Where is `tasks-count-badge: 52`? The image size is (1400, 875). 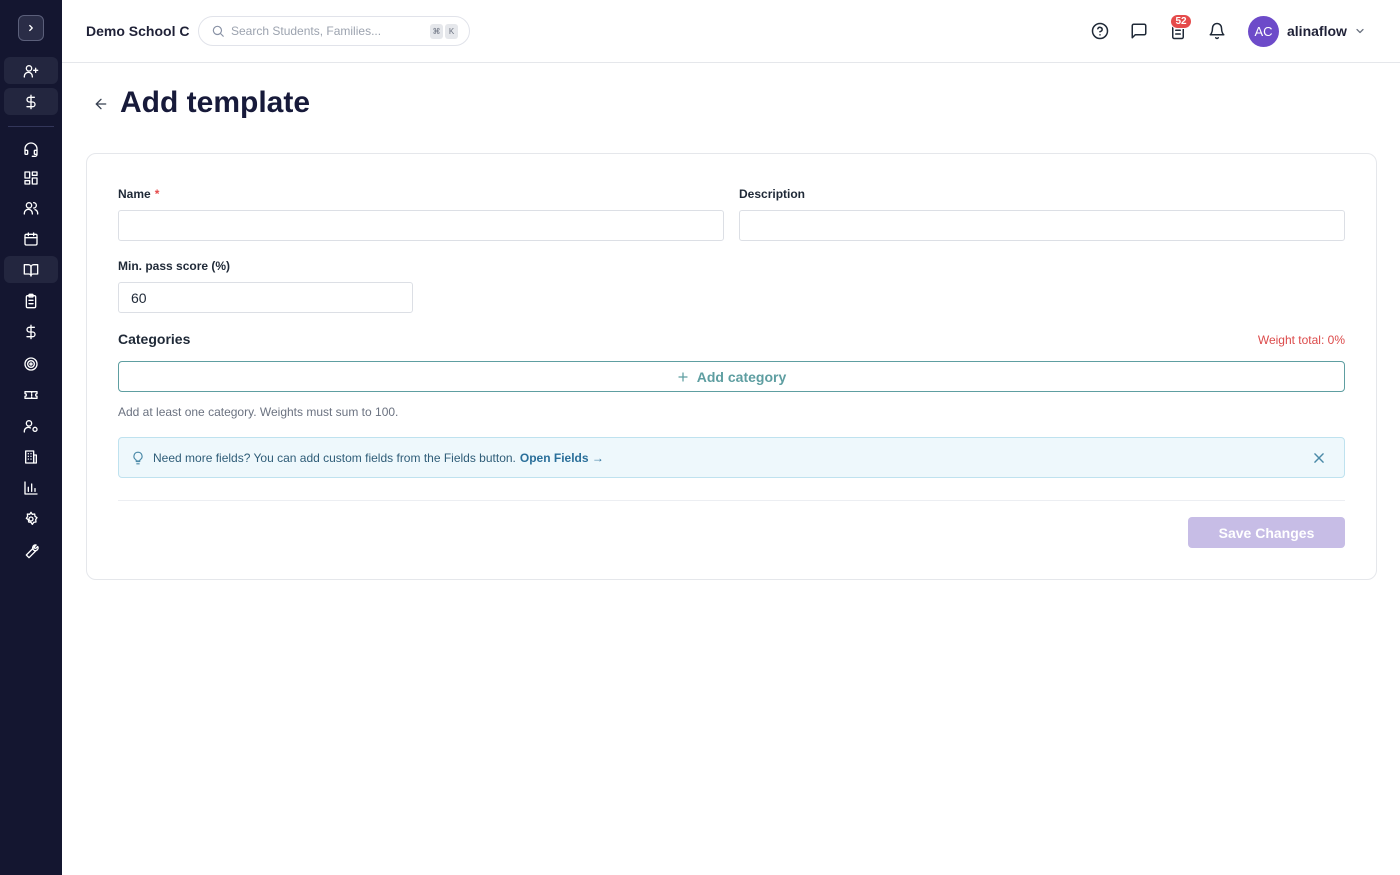
tasks-count-badge: 52 is located at coordinates (1181, 21).